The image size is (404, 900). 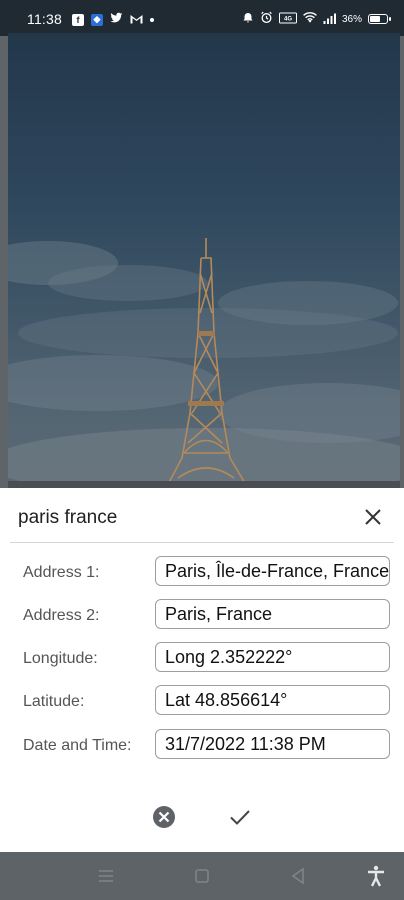 I want to click on accessibility-icon, so click(x=376, y=876).